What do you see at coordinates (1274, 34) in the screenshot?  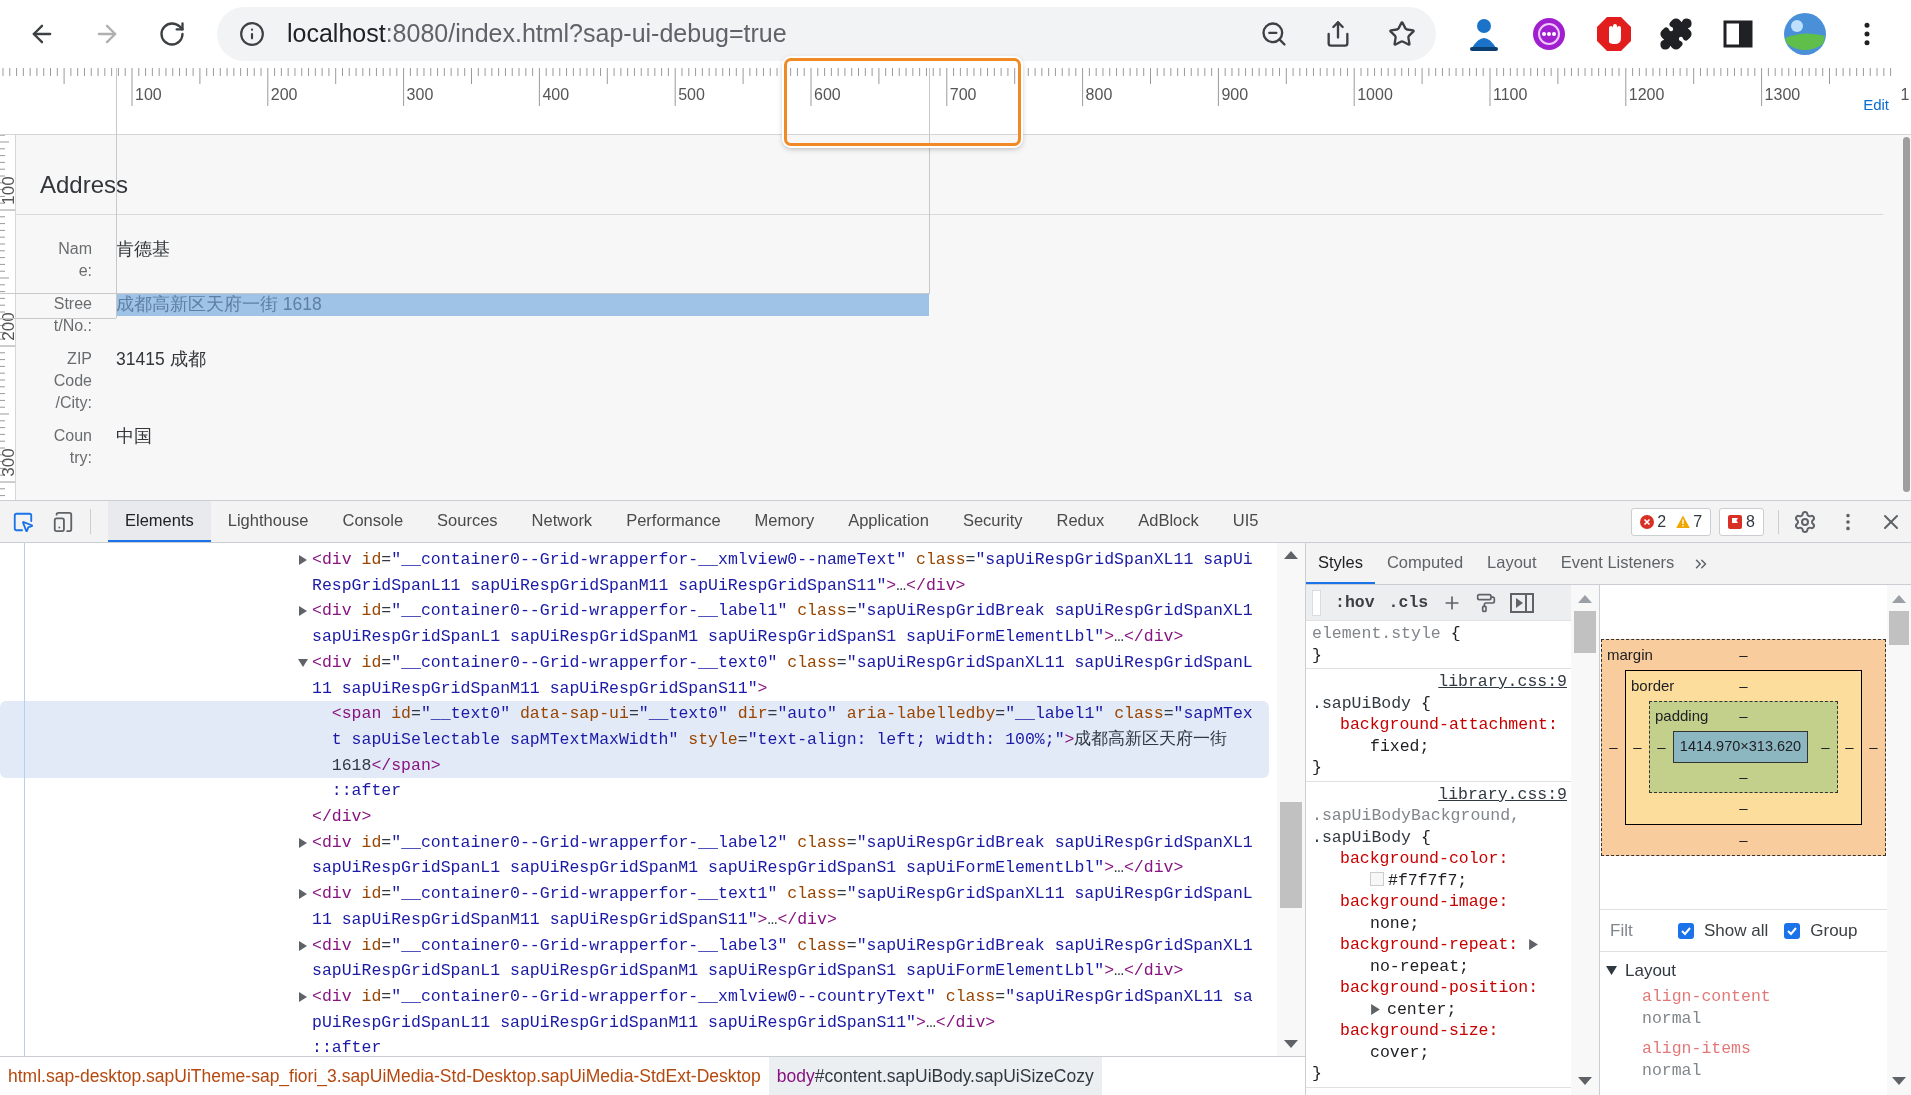 I see `zoom-out-icon` at bounding box center [1274, 34].